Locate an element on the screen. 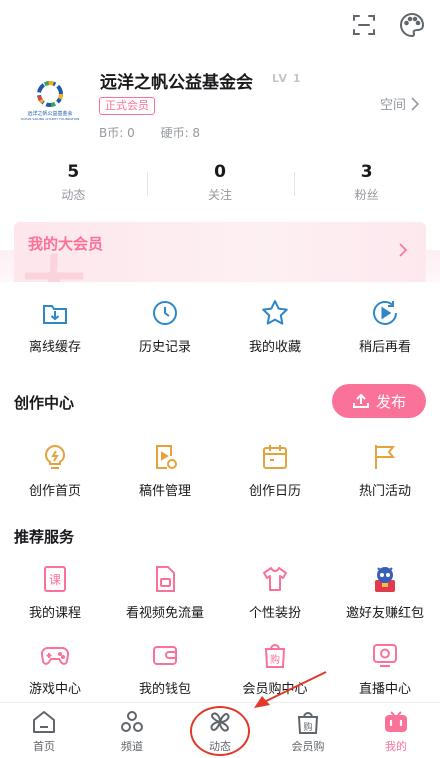  grid-label: 看视频免流量 is located at coordinates (164, 613).